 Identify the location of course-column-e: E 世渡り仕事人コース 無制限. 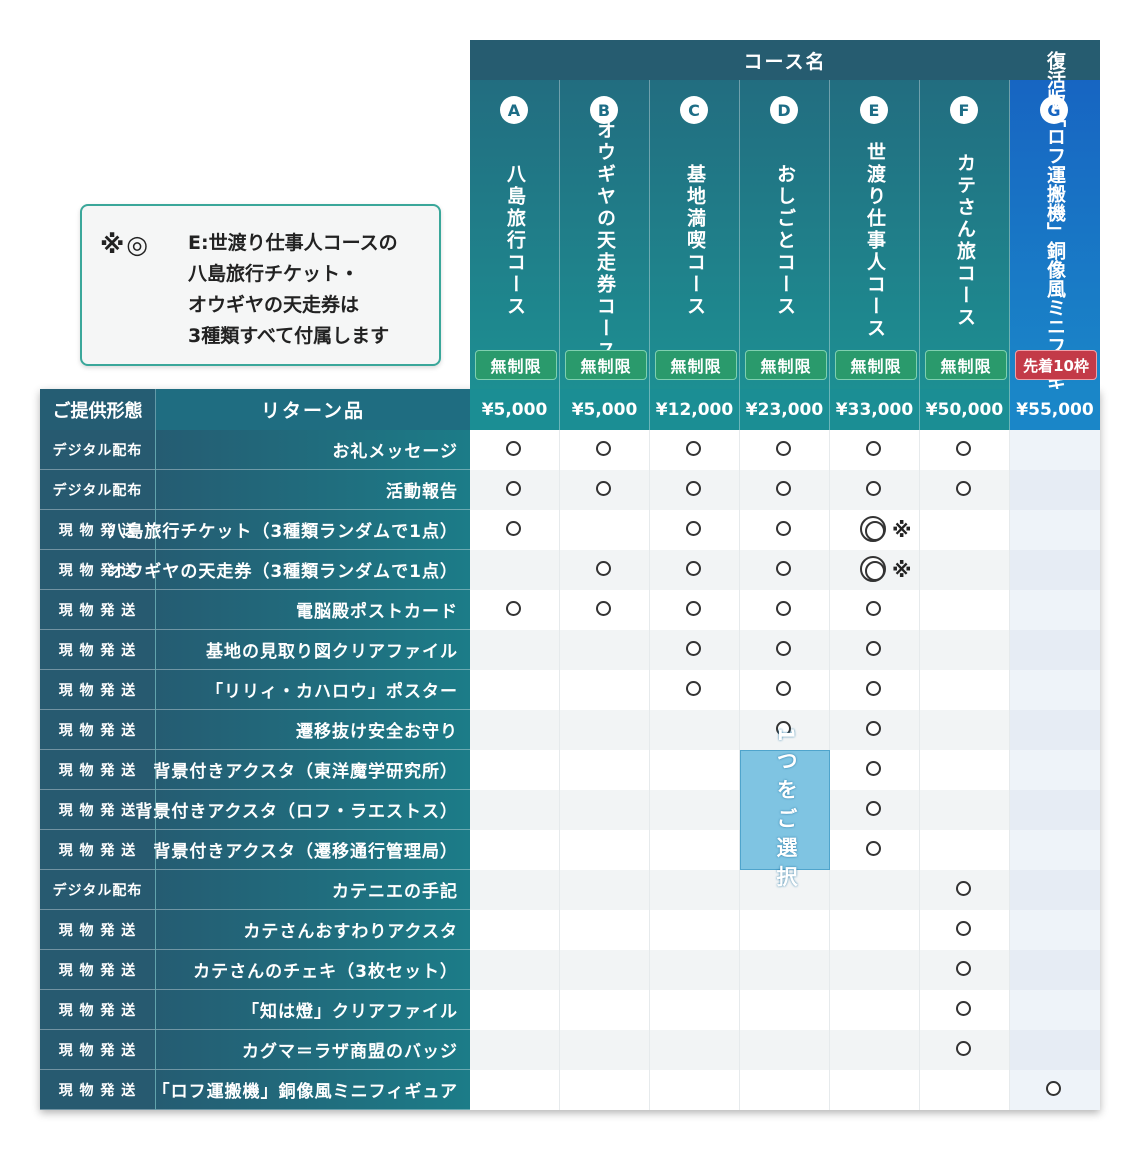
(875, 234).